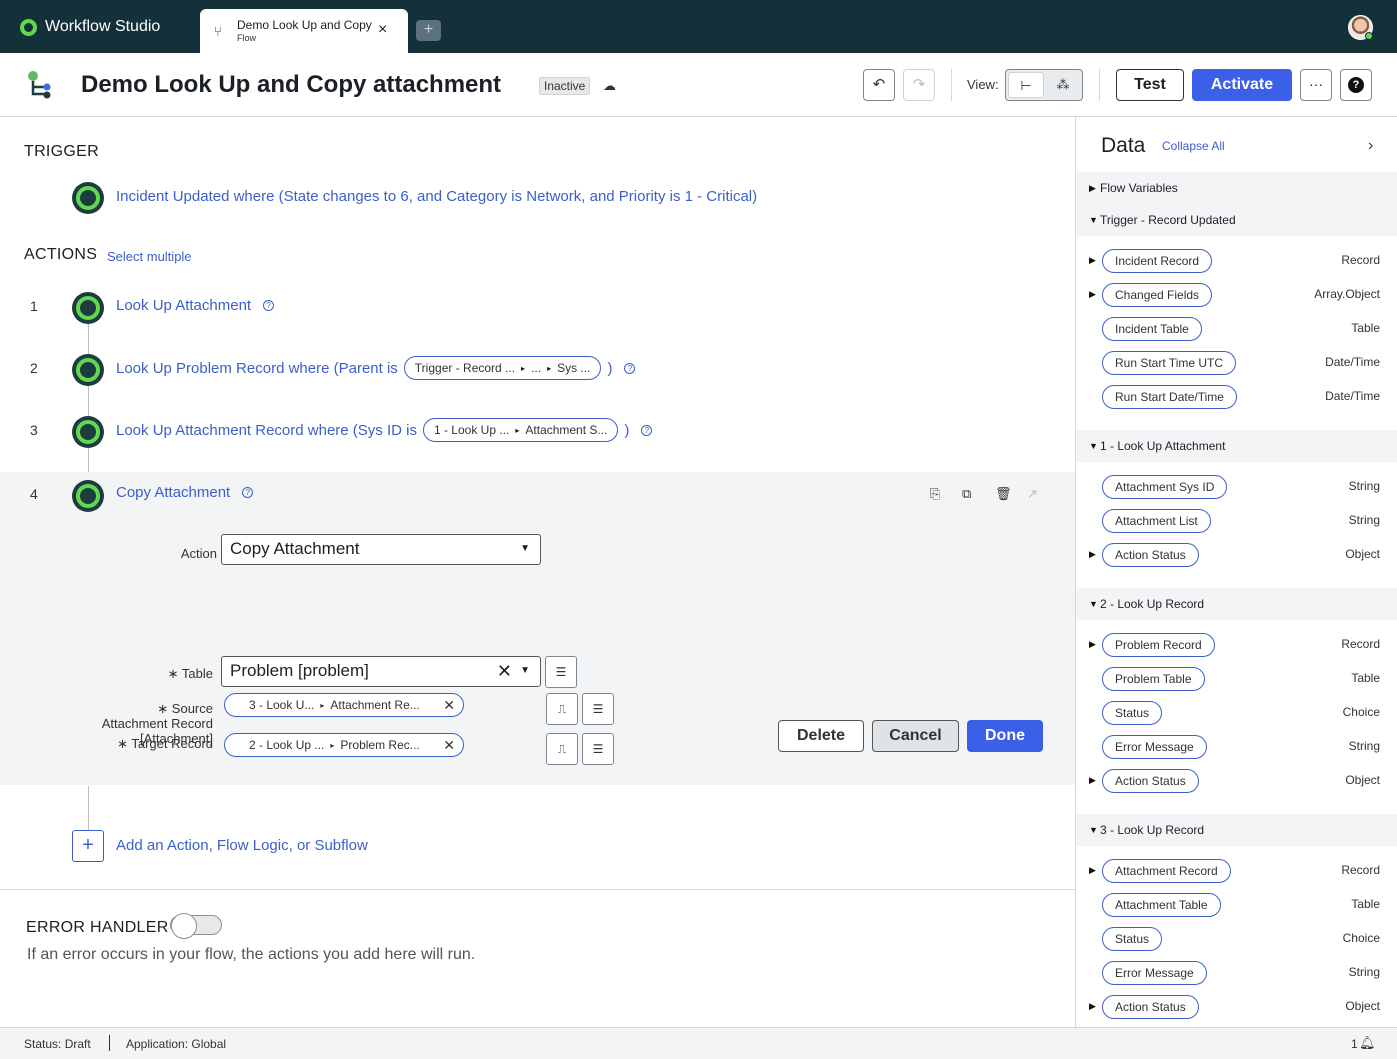  Describe the element at coordinates (1032, 494) in the screenshot. I see `open-external-icon: ↗` at that location.